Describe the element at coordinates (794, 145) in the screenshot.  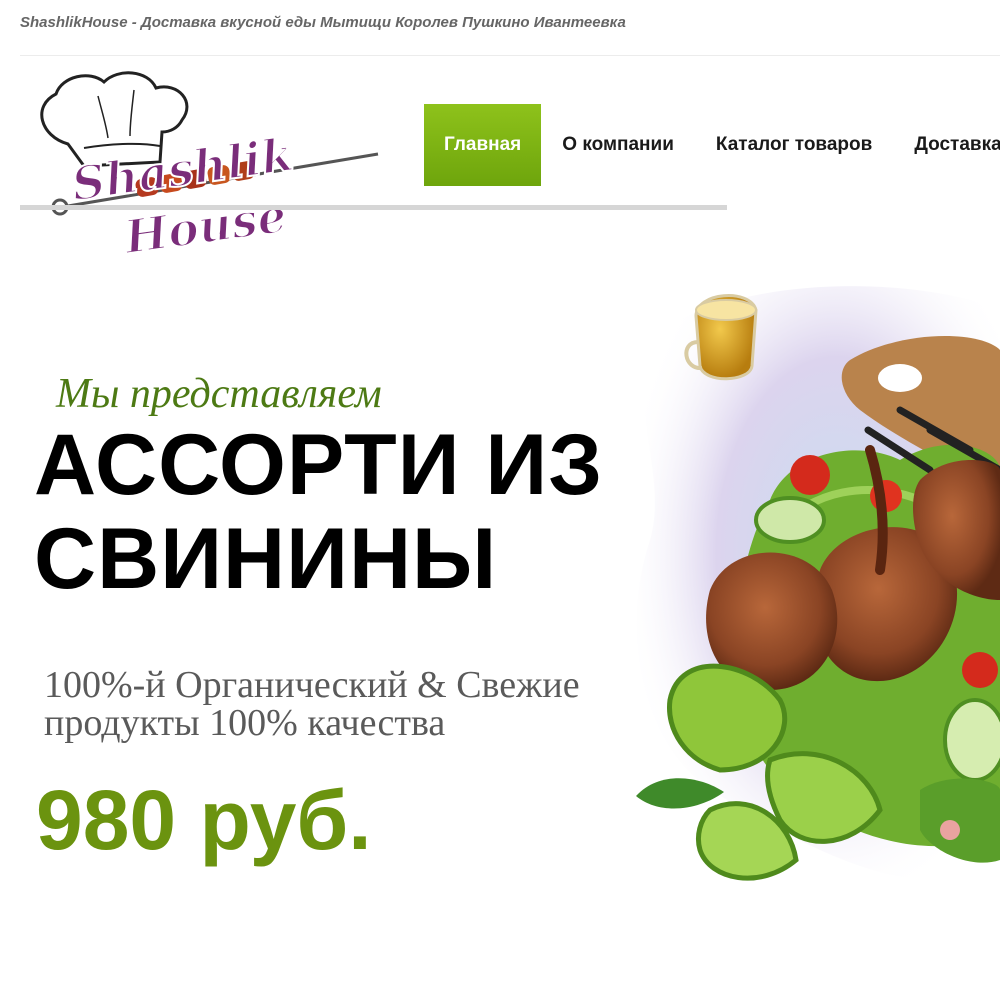
I see `nav-item-catalog: Каталог товаров` at that location.